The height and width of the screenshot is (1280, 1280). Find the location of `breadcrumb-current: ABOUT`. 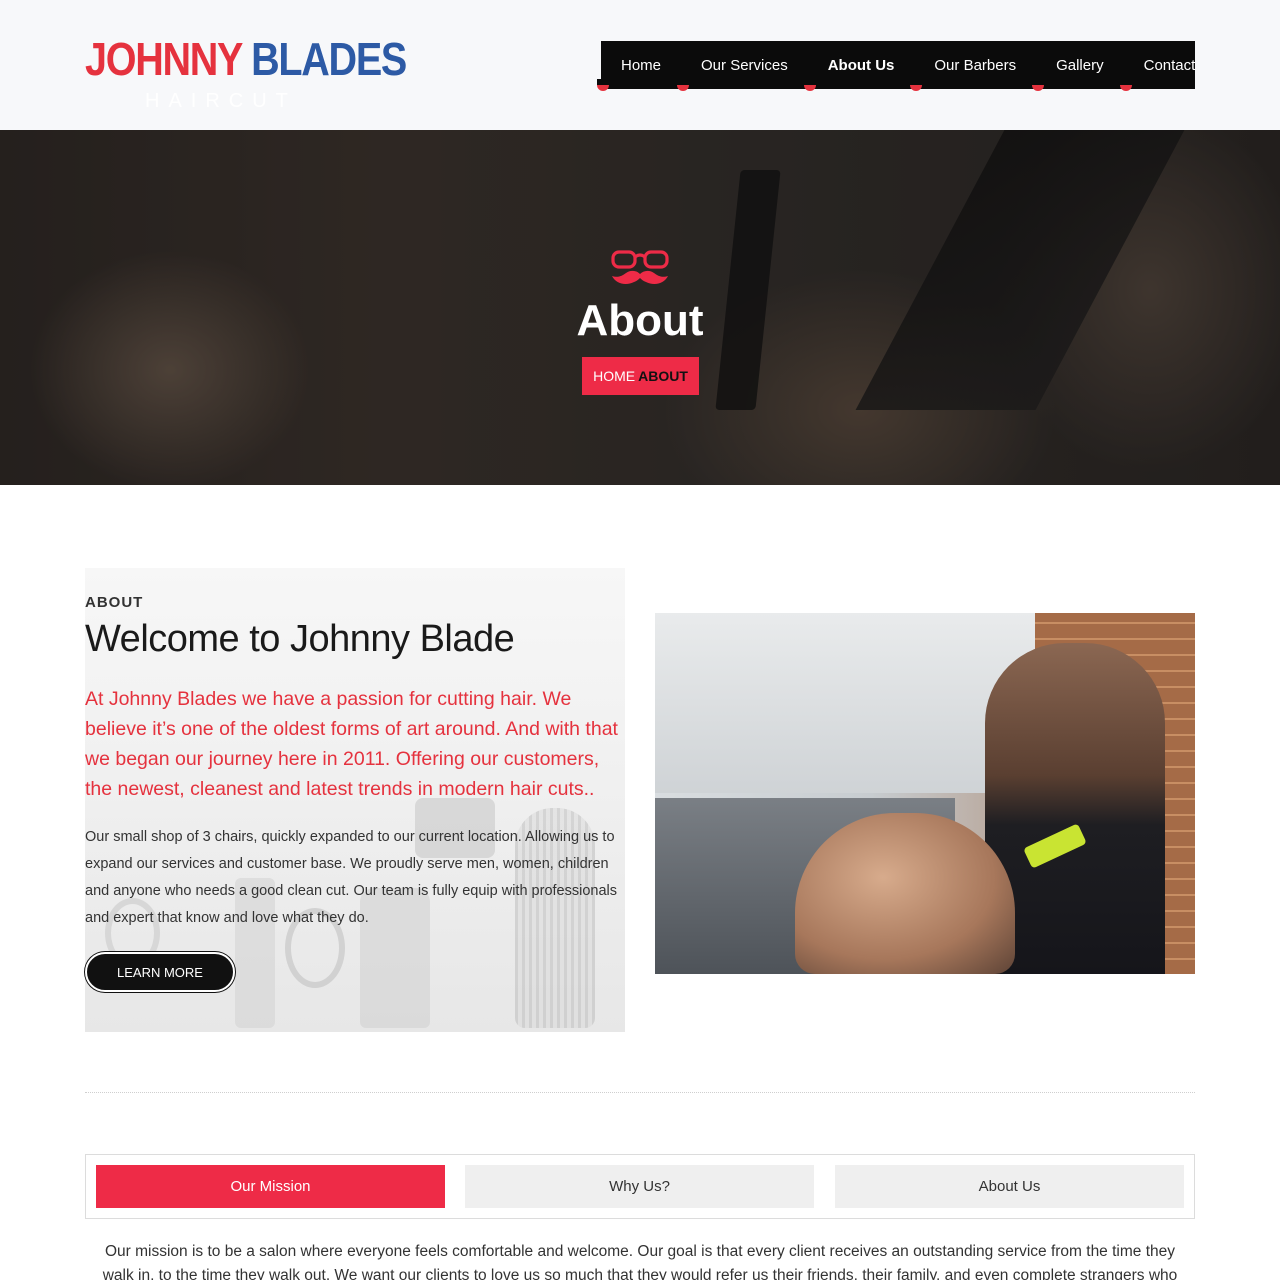

breadcrumb-current: ABOUT is located at coordinates (663, 376).